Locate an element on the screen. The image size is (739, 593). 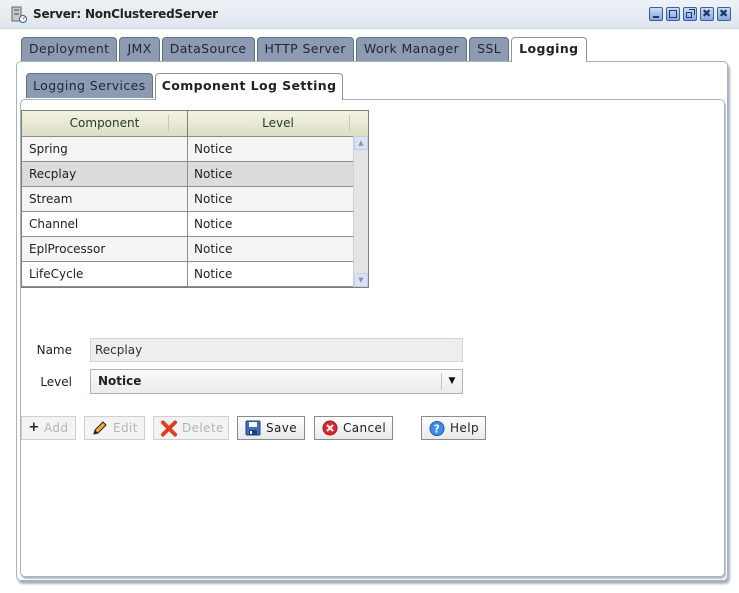
close-all-button: ✖ is located at coordinates (707, 14).